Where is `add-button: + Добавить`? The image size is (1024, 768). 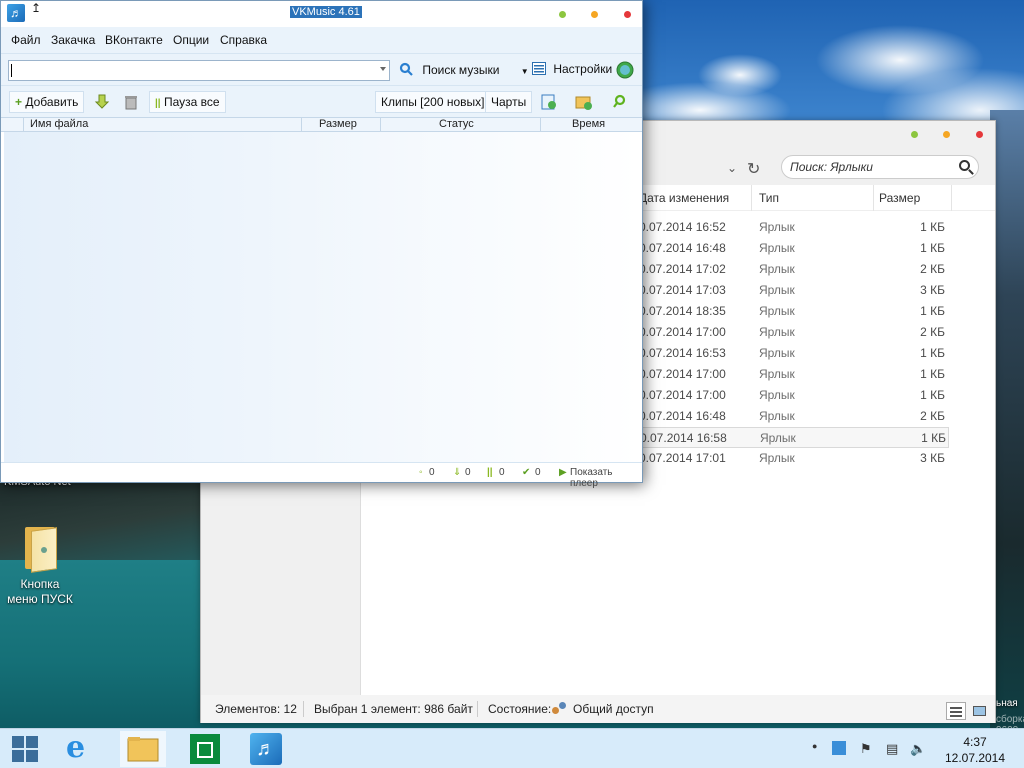 add-button: + Добавить is located at coordinates (47, 102).